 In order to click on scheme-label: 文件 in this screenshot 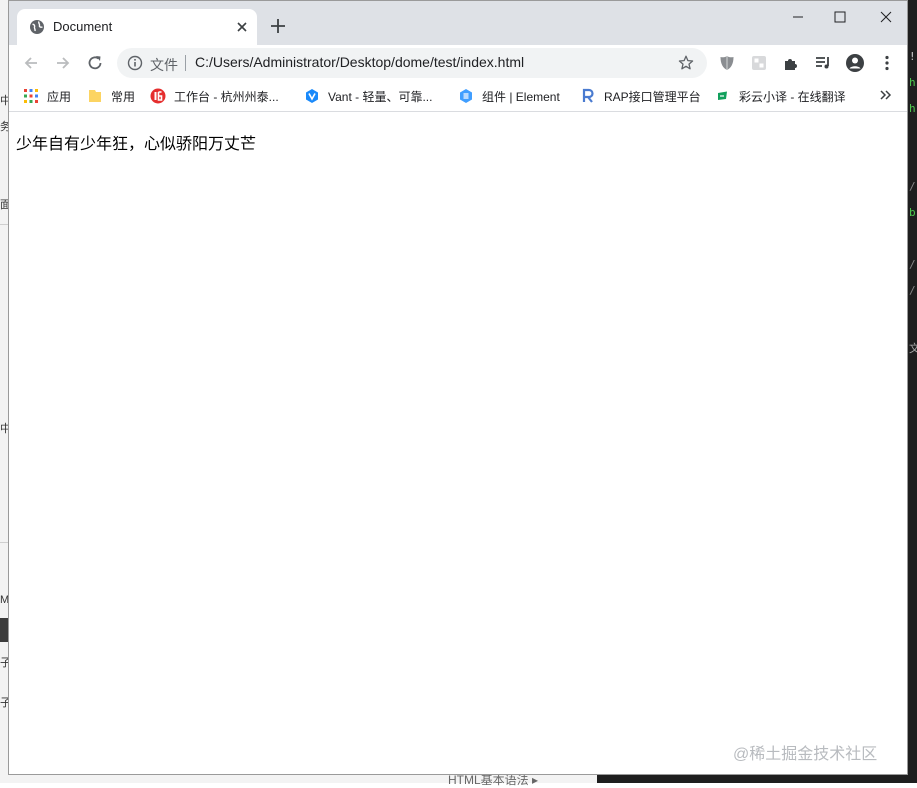, I will do `click(164, 65)`.